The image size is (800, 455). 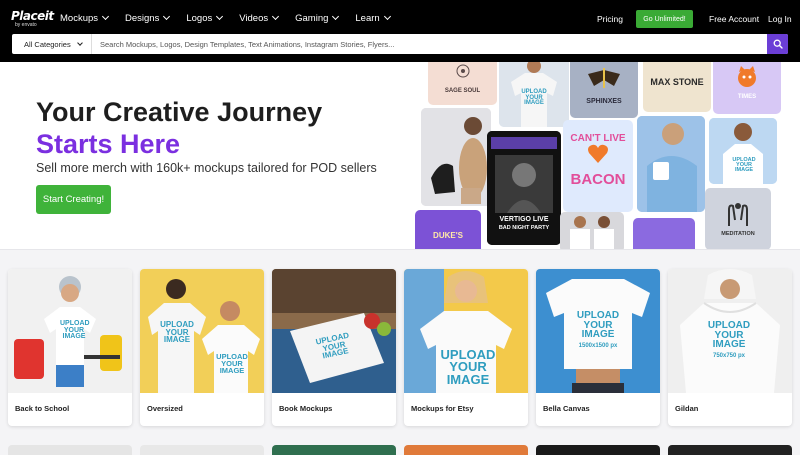 What do you see at coordinates (199, 18) in the screenshot?
I see `menu-logos-label: Logos` at bounding box center [199, 18].